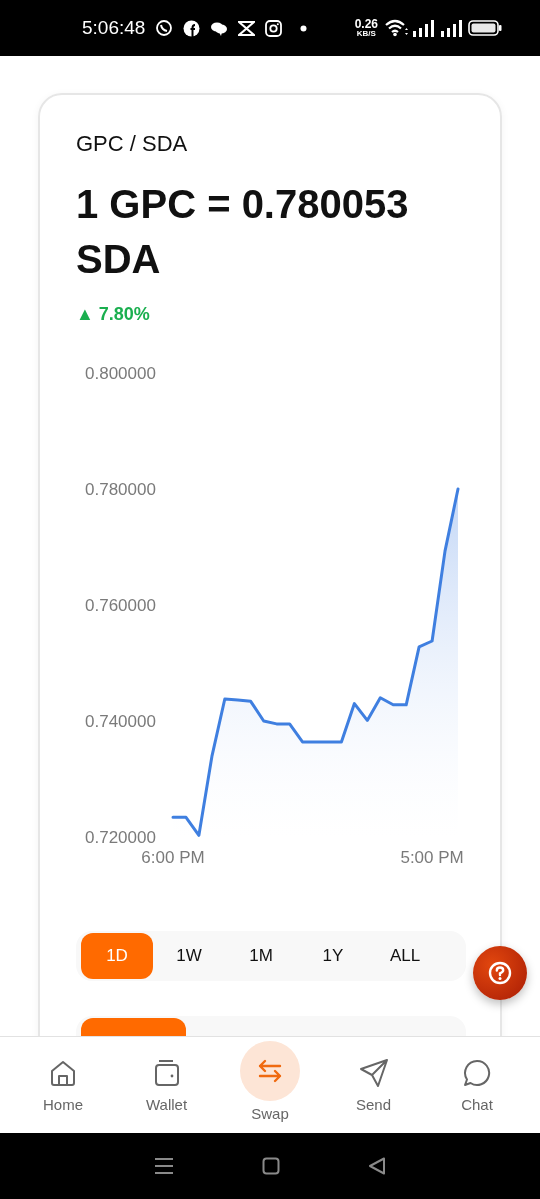 This screenshot has width=540, height=1199. I want to click on axis-label: 5:00 PM, so click(432, 857).